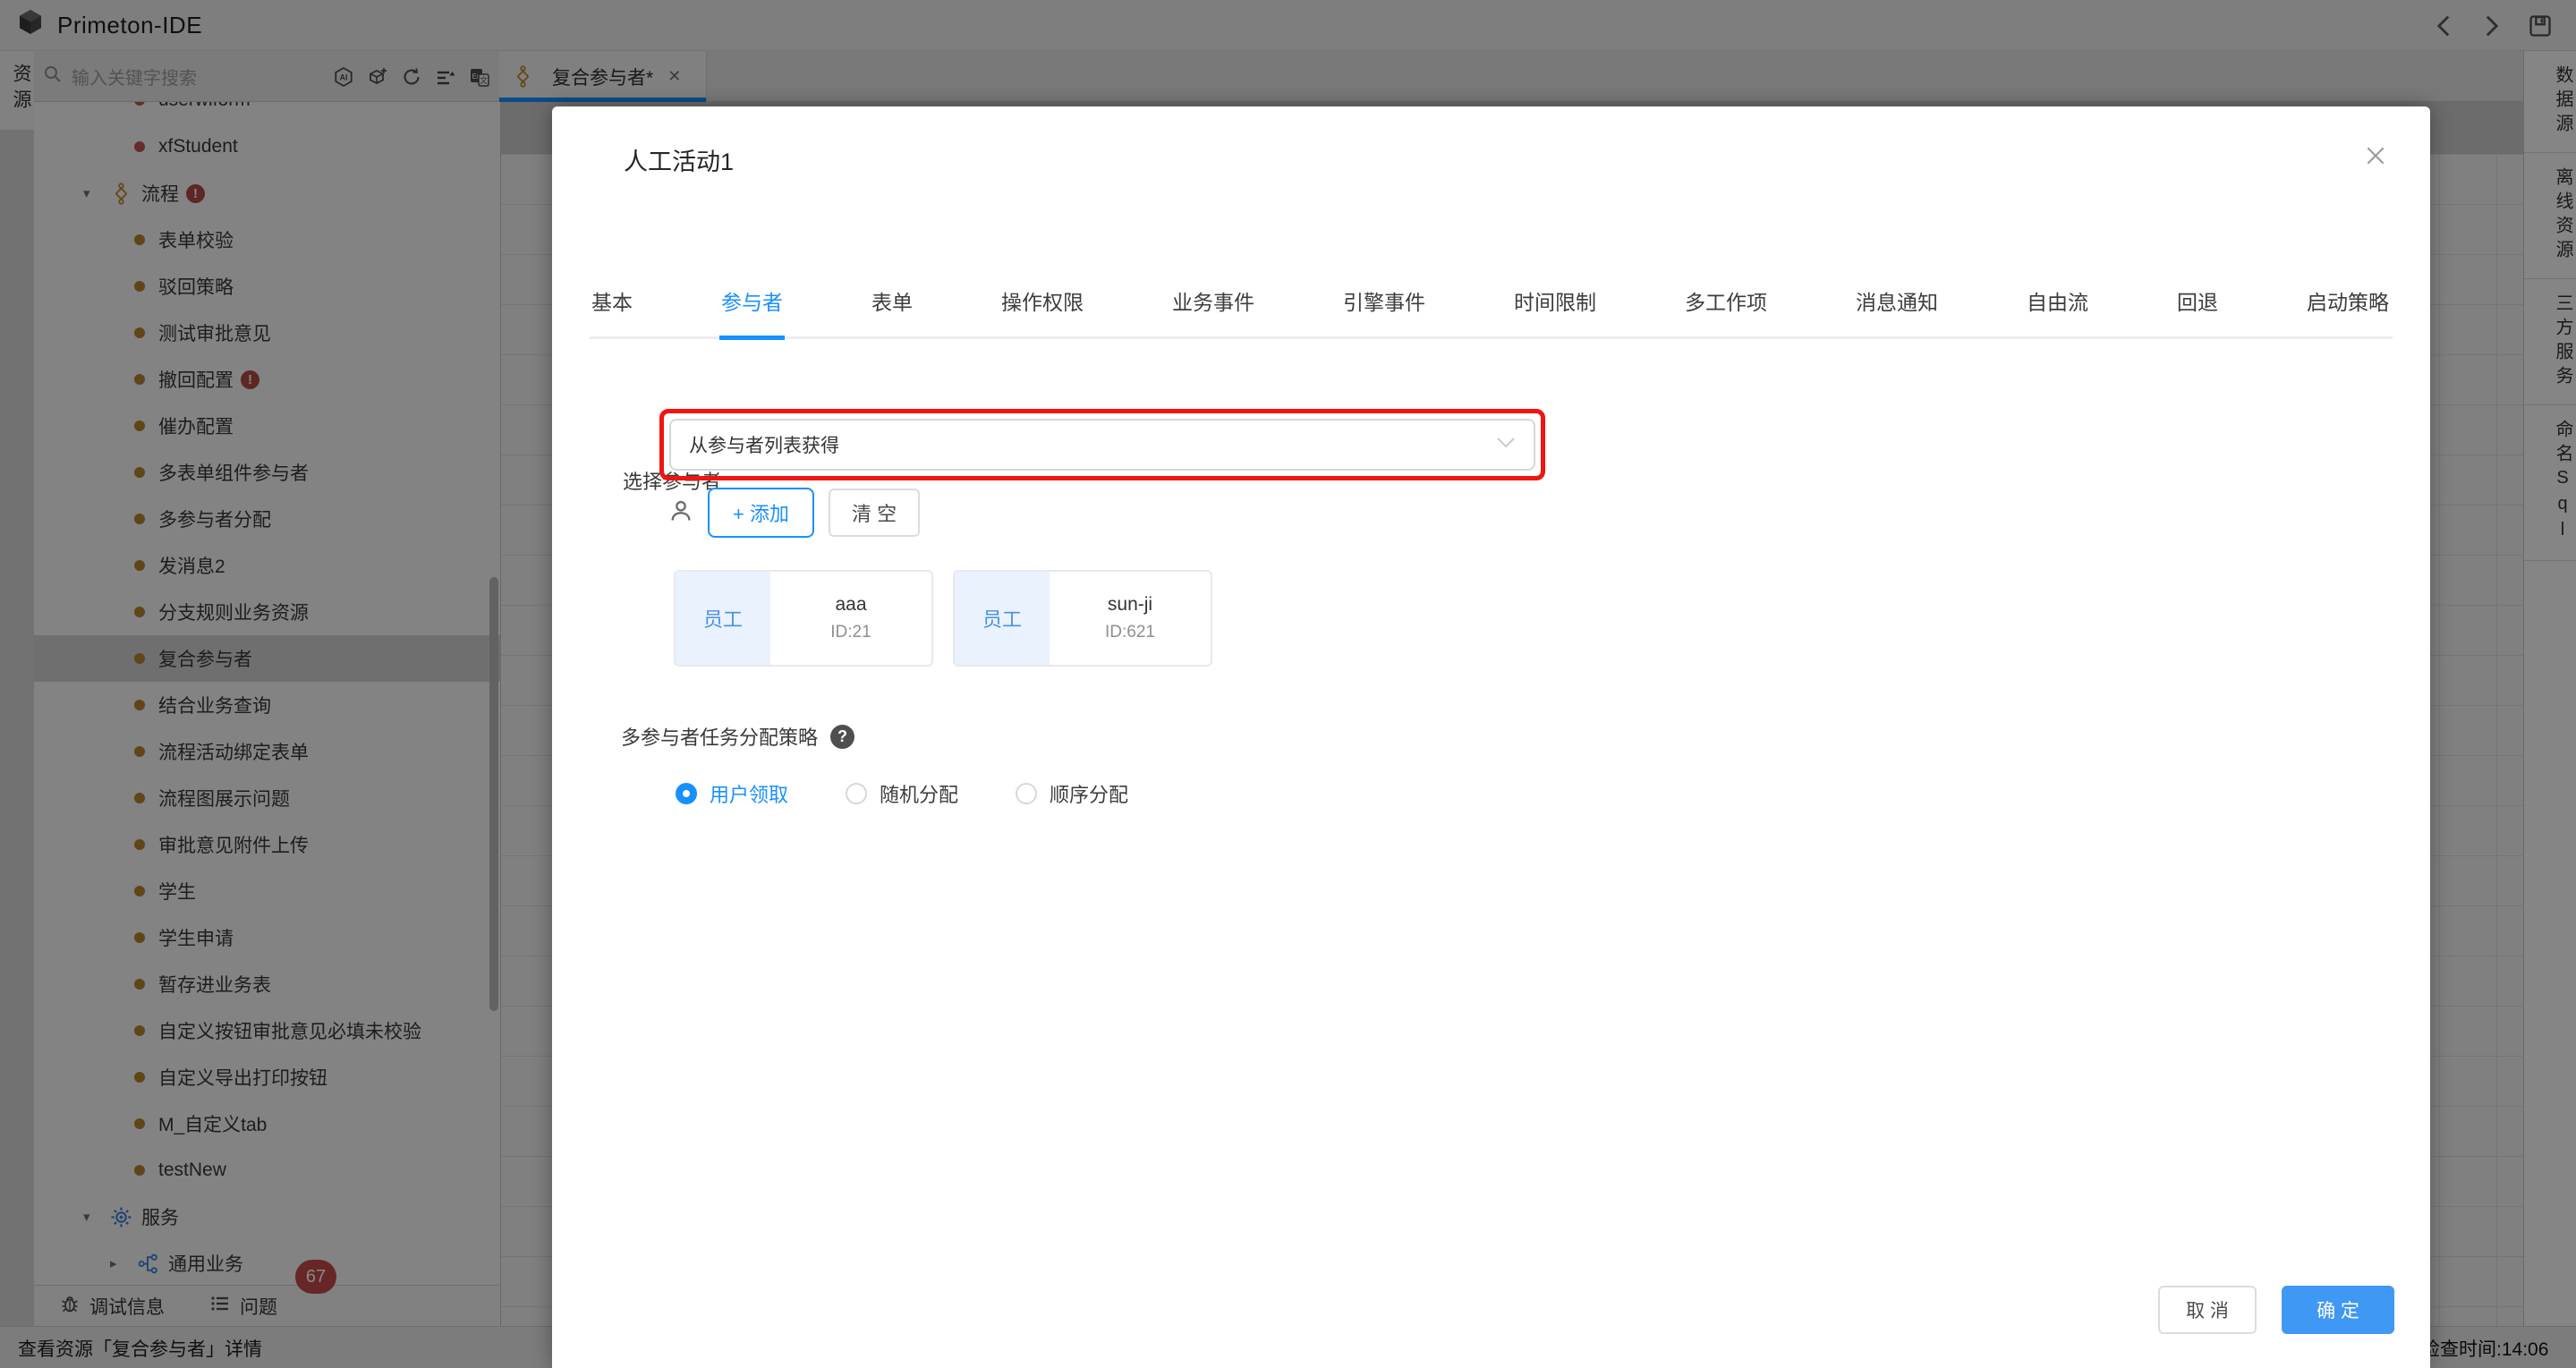 The height and width of the screenshot is (1368, 2576). I want to click on dialog-tab: 操作权限, so click(1042, 310).